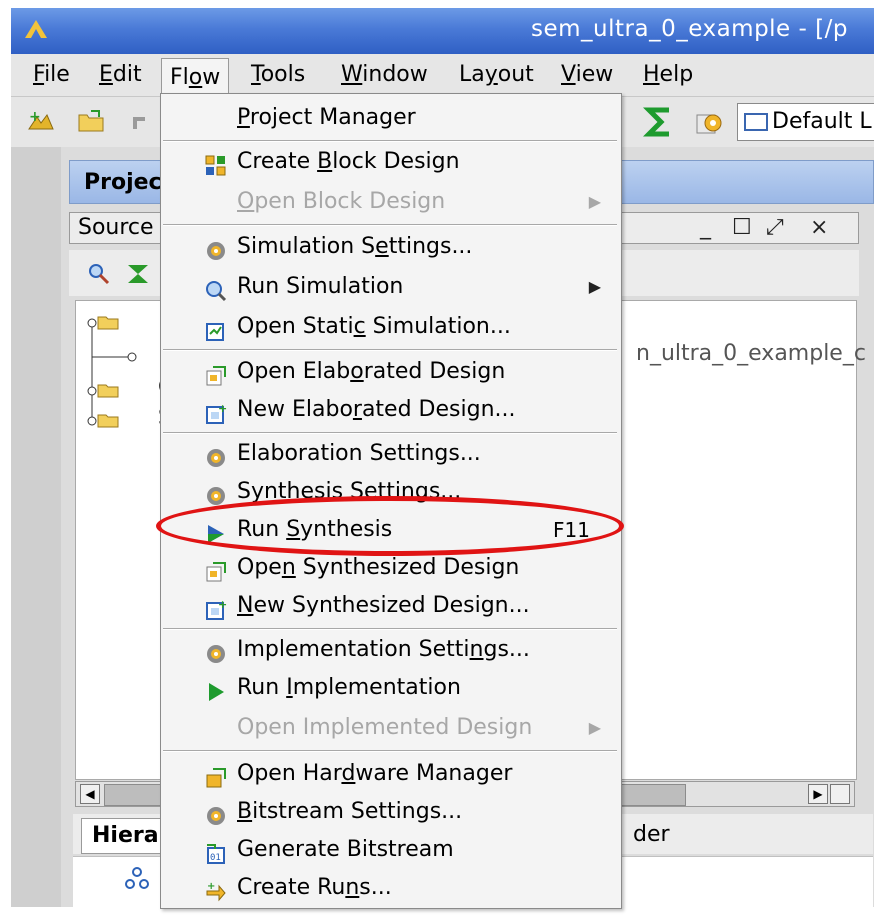  What do you see at coordinates (751, 353) in the screenshot?
I see `tree-item-top-module: n_ultra_0_example_c` at bounding box center [751, 353].